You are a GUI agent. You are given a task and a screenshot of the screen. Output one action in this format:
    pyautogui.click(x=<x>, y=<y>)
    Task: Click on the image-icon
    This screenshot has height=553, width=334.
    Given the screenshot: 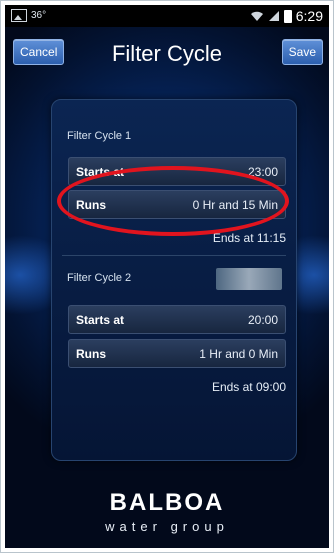 What is the action you would take?
    pyautogui.click(x=19, y=15)
    